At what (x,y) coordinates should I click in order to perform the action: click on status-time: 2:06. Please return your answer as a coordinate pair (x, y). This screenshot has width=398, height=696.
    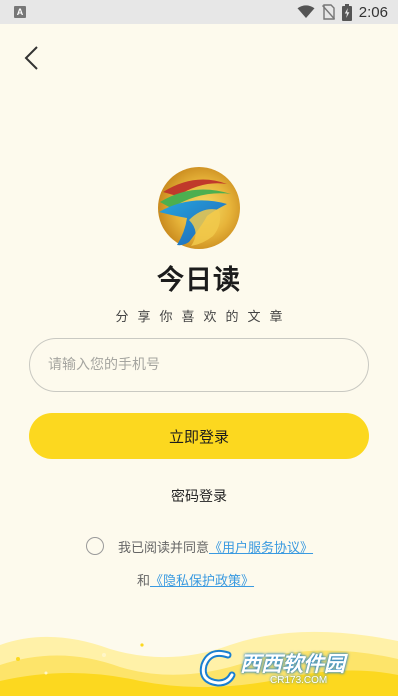
    Looking at the image, I should click on (373, 12).